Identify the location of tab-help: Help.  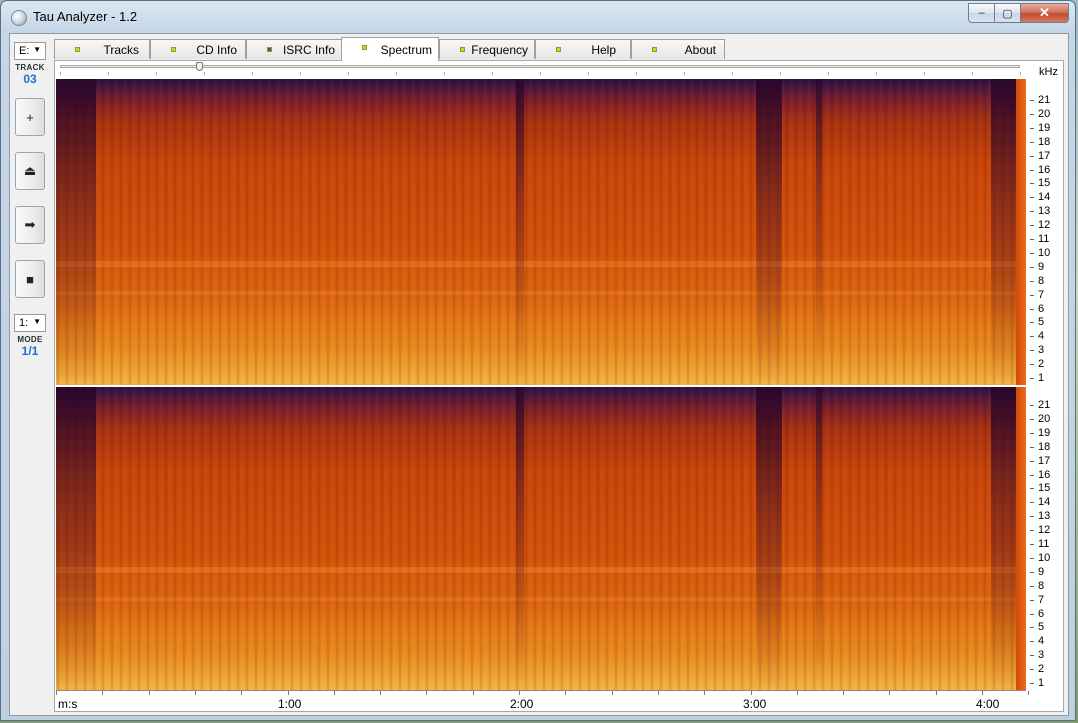
(583, 49).